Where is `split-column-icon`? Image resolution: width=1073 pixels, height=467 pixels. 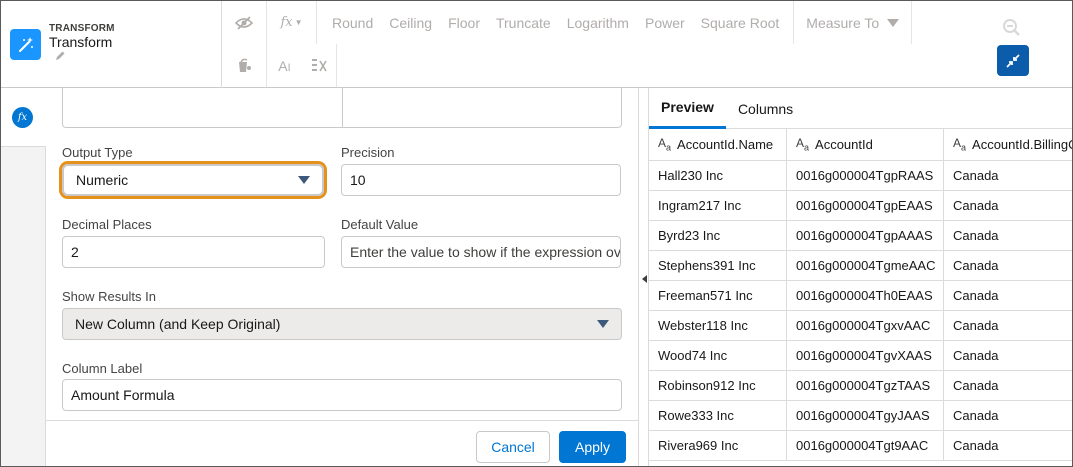
split-column-icon is located at coordinates (319, 64).